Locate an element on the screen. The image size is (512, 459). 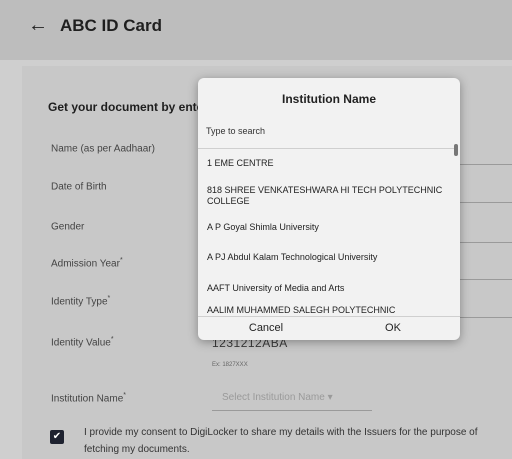
app-bar: ← ABC ID Card is located at coordinates (256, 30).